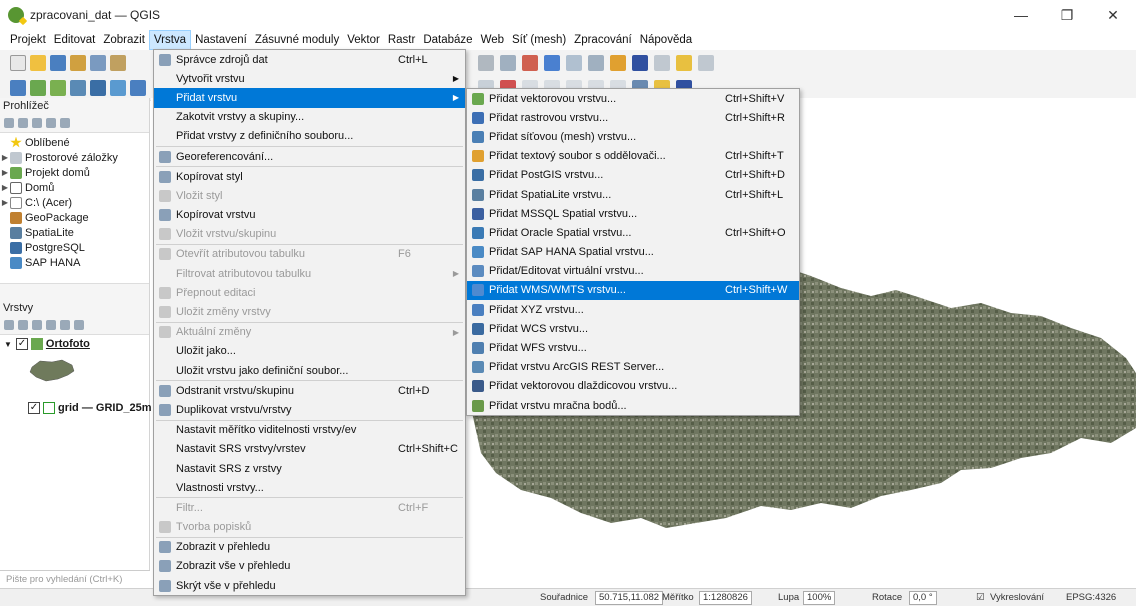 Image resolution: width=1136 pixels, height=606 pixels. I want to click on layer-menu-item-nastavit-meritko-viditelnosti-vrstvy-ev: Nastavit měřítko viditelnosti vrstvy/ev, so click(309, 430).